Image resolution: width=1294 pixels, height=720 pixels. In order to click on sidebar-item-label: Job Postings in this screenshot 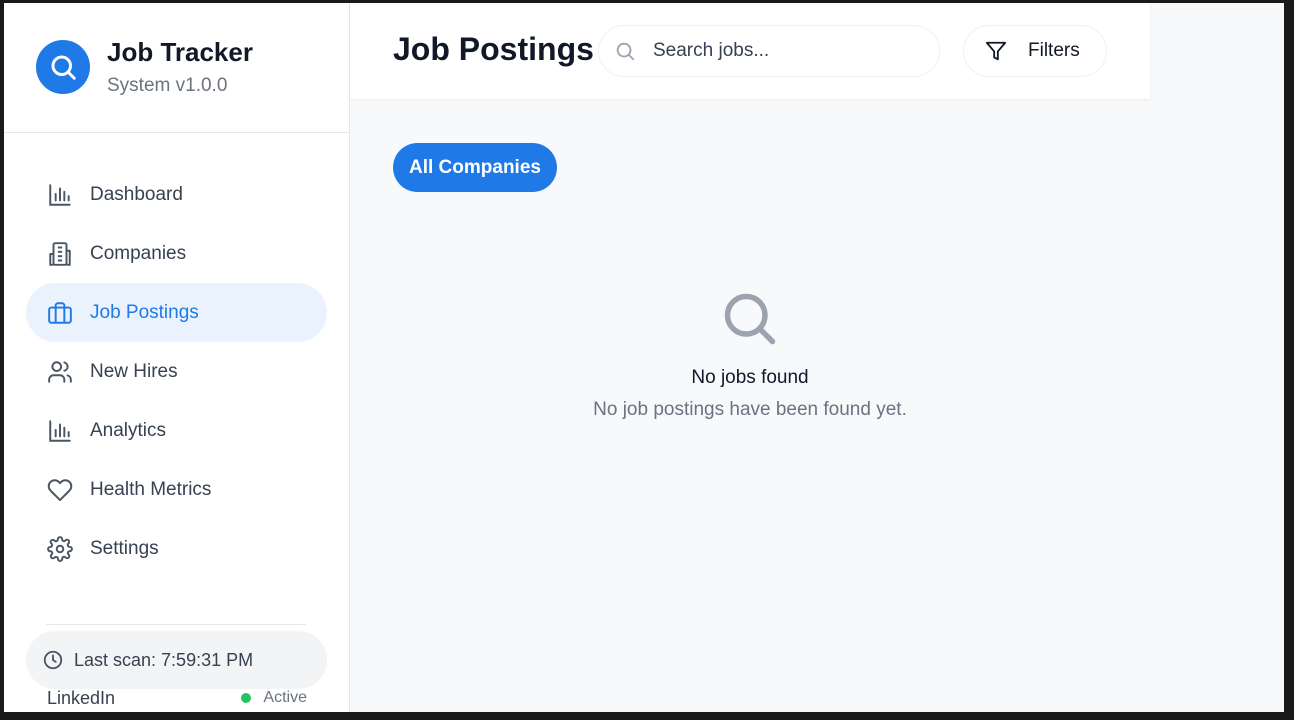, I will do `click(144, 312)`.